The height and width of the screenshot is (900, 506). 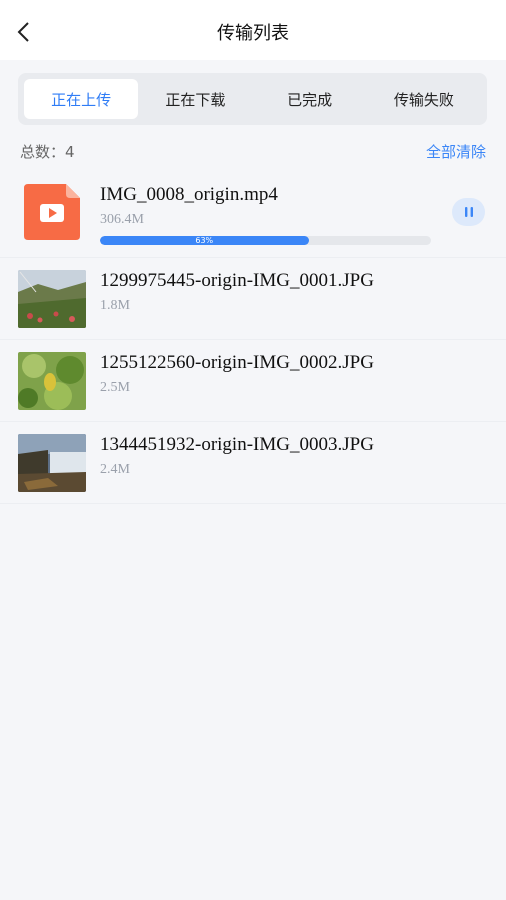 What do you see at coordinates (253, 463) in the screenshot?
I see `list-item: 1344451932-origin-IMG_0003.JPG 2.4M` at bounding box center [253, 463].